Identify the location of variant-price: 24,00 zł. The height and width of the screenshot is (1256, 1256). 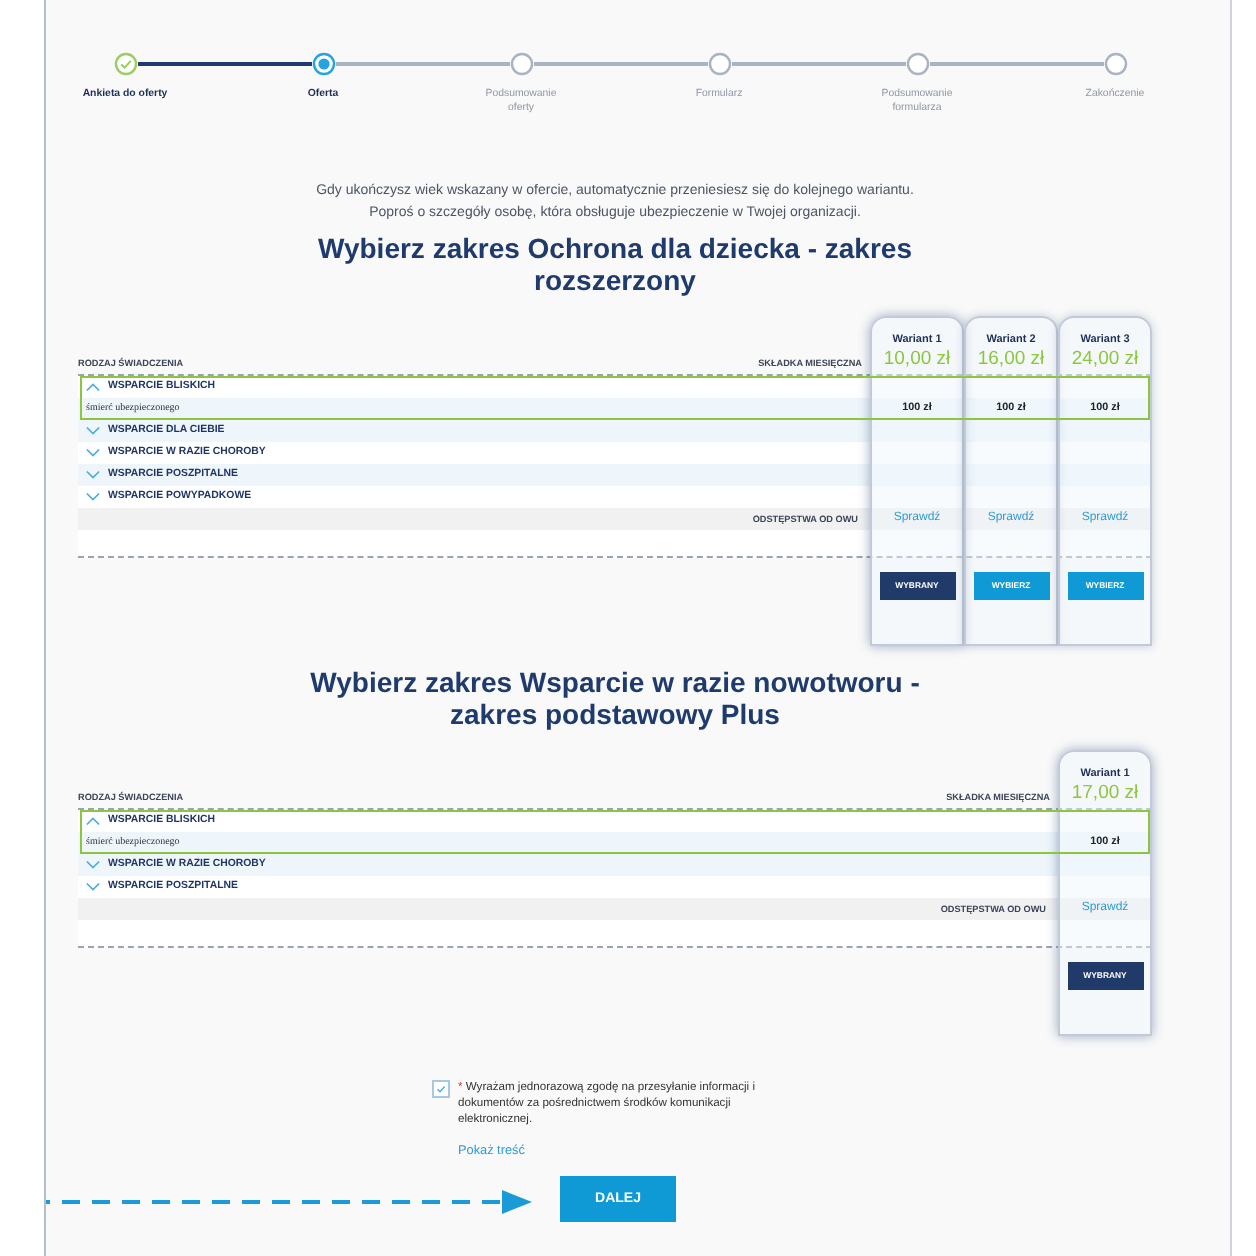
(1105, 358).